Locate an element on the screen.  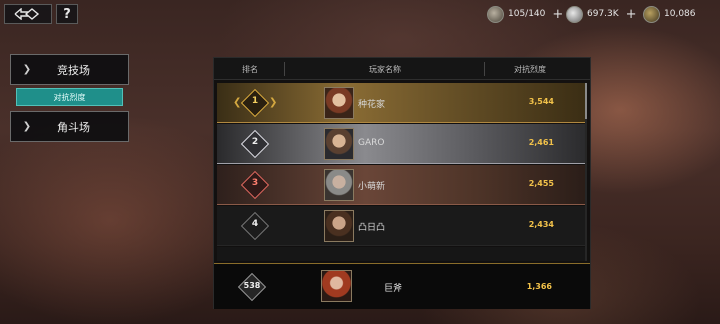
tab-confrontation-intensity: 对抗烈度 is located at coordinates (69, 97).